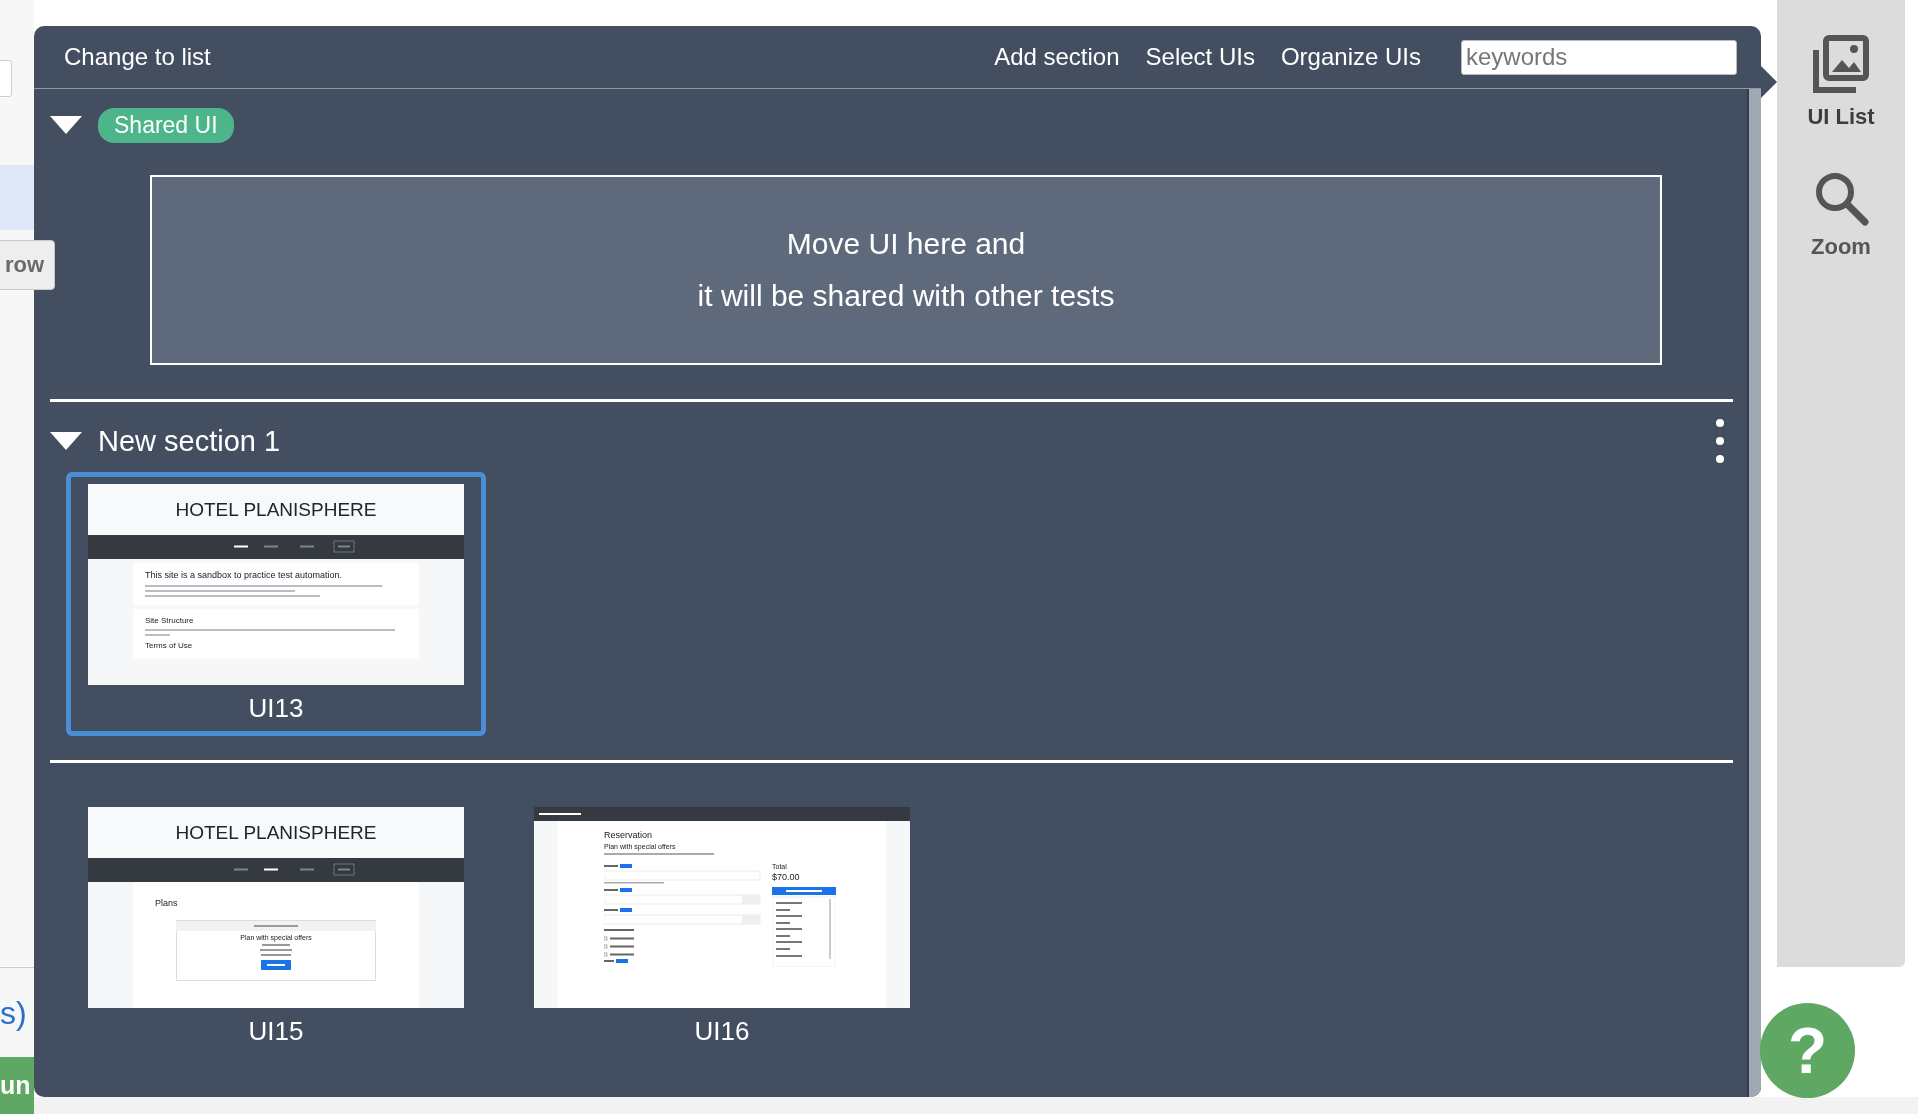  Describe the element at coordinates (786, 877) in the screenshot. I see `total-price: $70.00` at that location.